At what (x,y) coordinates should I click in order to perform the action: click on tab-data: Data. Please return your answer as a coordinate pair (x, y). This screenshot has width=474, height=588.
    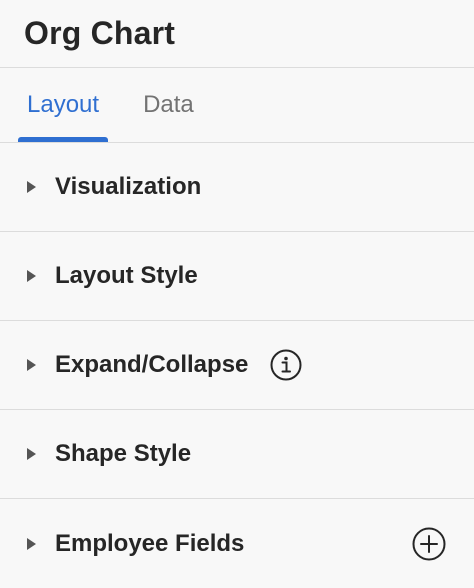
    Looking at the image, I should click on (168, 105).